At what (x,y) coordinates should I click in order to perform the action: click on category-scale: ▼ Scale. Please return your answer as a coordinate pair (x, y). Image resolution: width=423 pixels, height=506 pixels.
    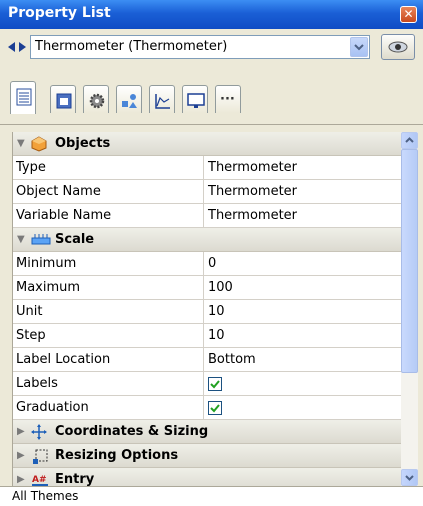
    Looking at the image, I should click on (207, 240).